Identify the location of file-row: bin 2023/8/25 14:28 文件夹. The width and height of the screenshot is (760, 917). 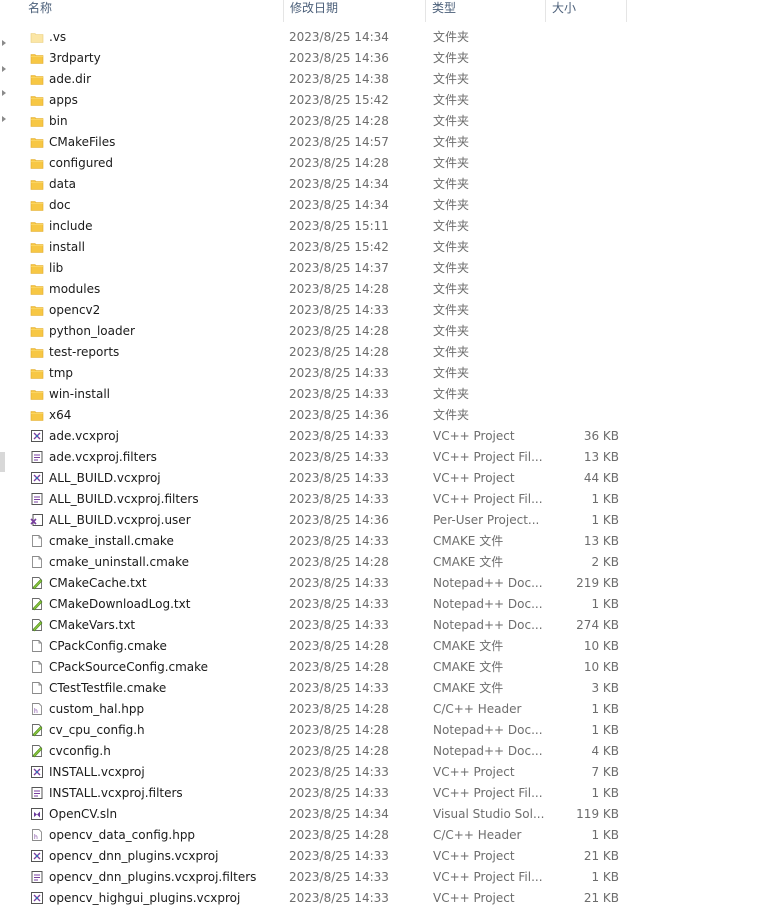
(380, 121).